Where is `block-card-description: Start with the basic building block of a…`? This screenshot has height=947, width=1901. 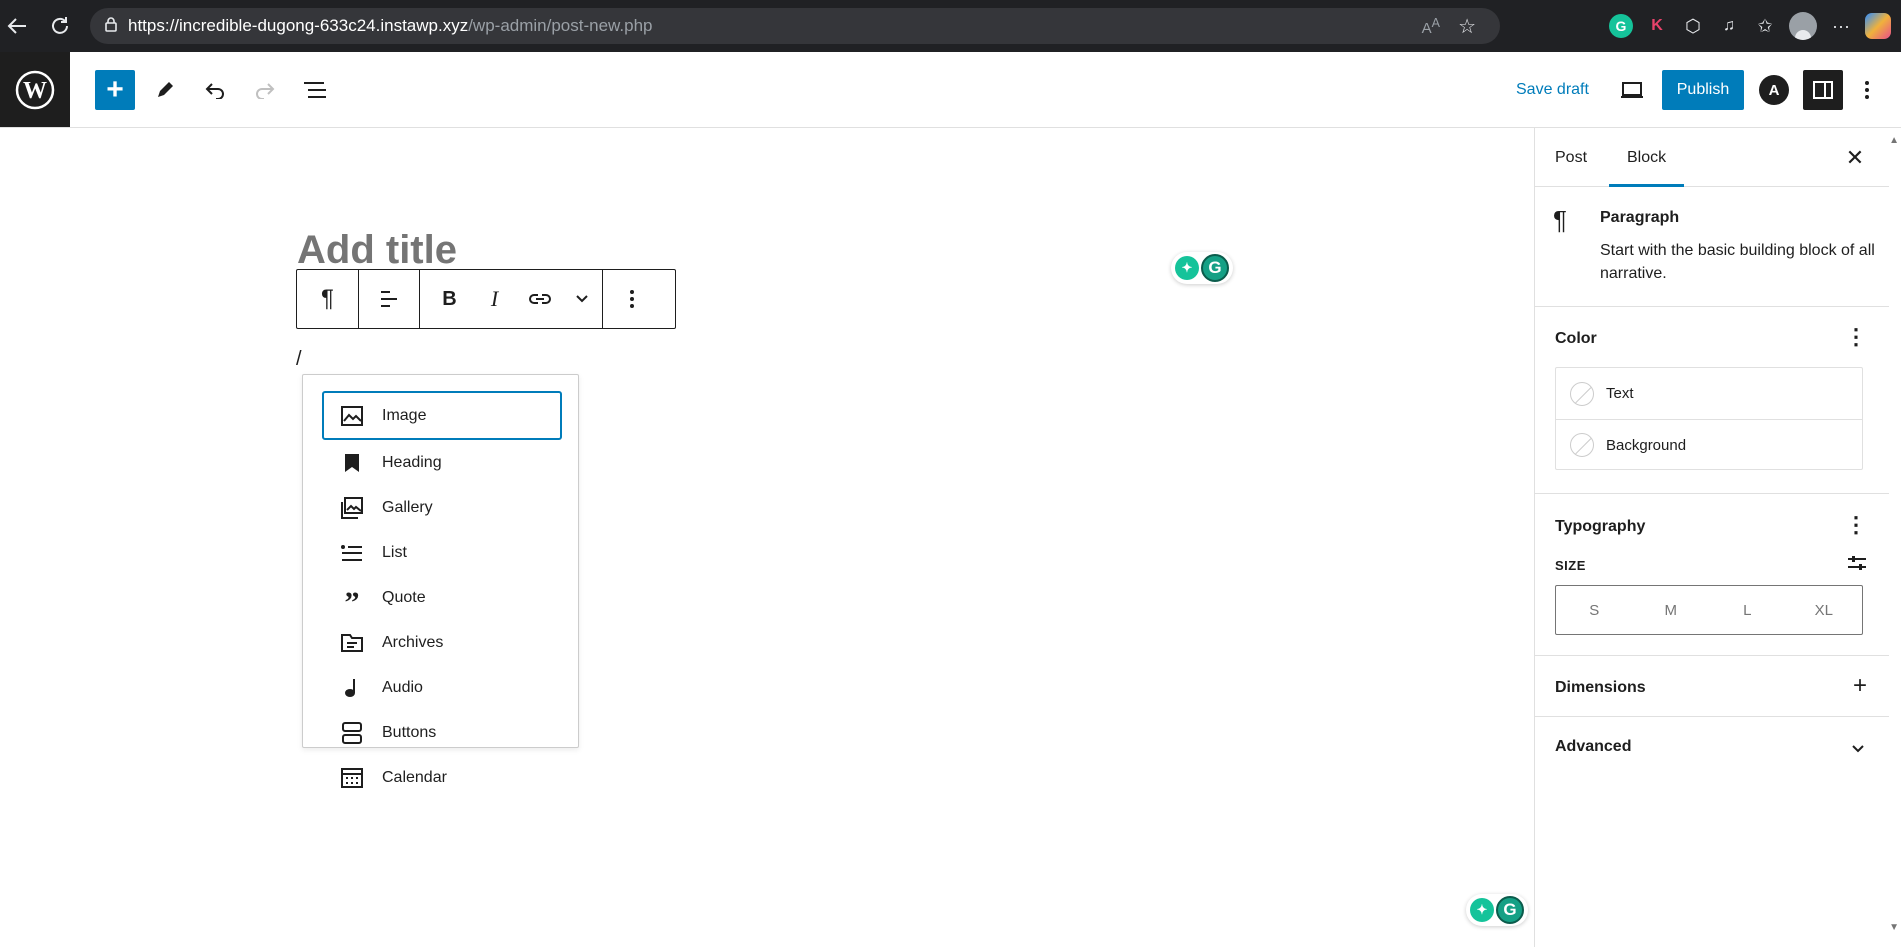 block-card-description: Start with the basic building block of a… is located at coordinates (1737, 262).